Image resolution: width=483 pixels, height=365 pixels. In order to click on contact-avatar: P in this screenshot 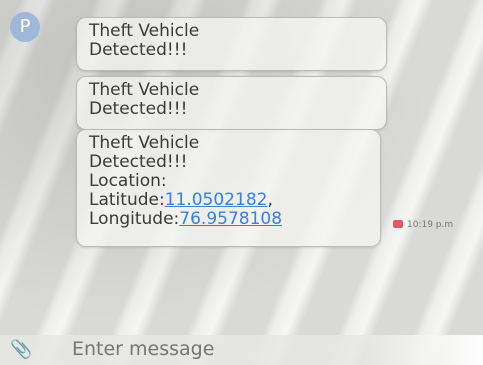, I will do `click(25, 27)`.